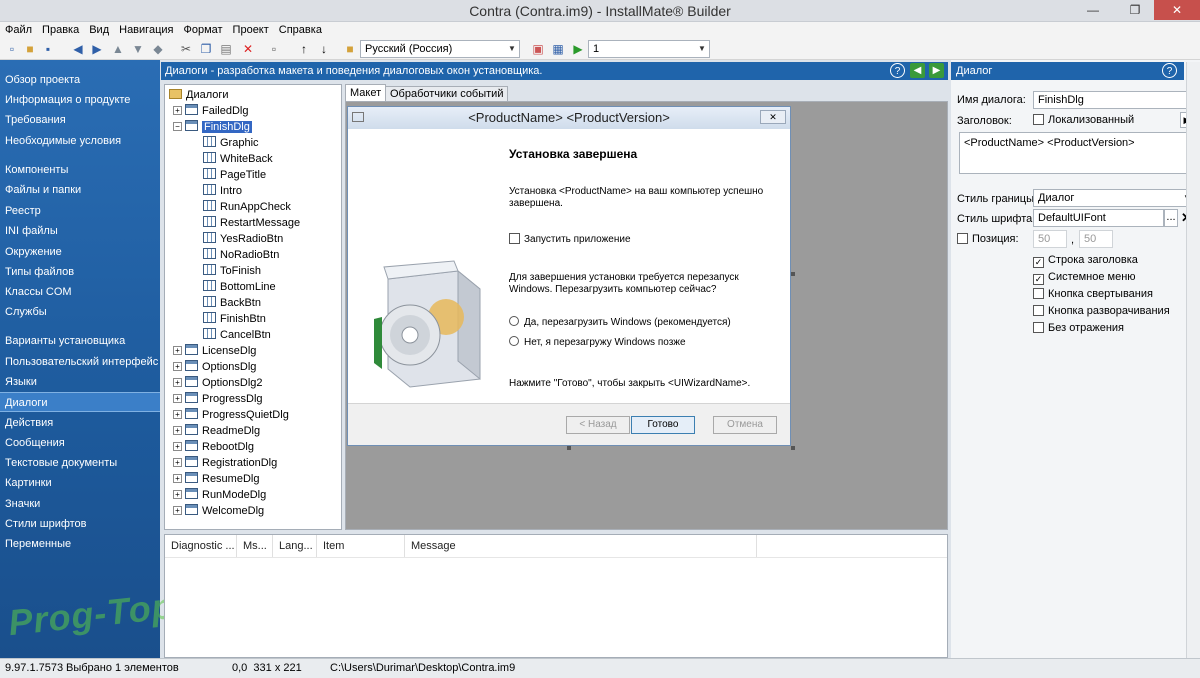  Describe the element at coordinates (177, 126) in the screenshot. I see `collapse-icon: −` at that location.